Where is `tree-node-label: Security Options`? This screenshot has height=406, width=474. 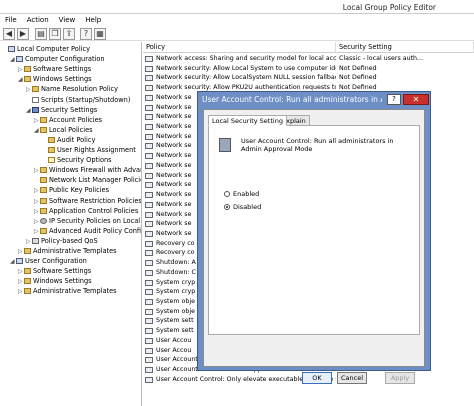
tree-node-label: Security Options is located at coordinates (84, 160).